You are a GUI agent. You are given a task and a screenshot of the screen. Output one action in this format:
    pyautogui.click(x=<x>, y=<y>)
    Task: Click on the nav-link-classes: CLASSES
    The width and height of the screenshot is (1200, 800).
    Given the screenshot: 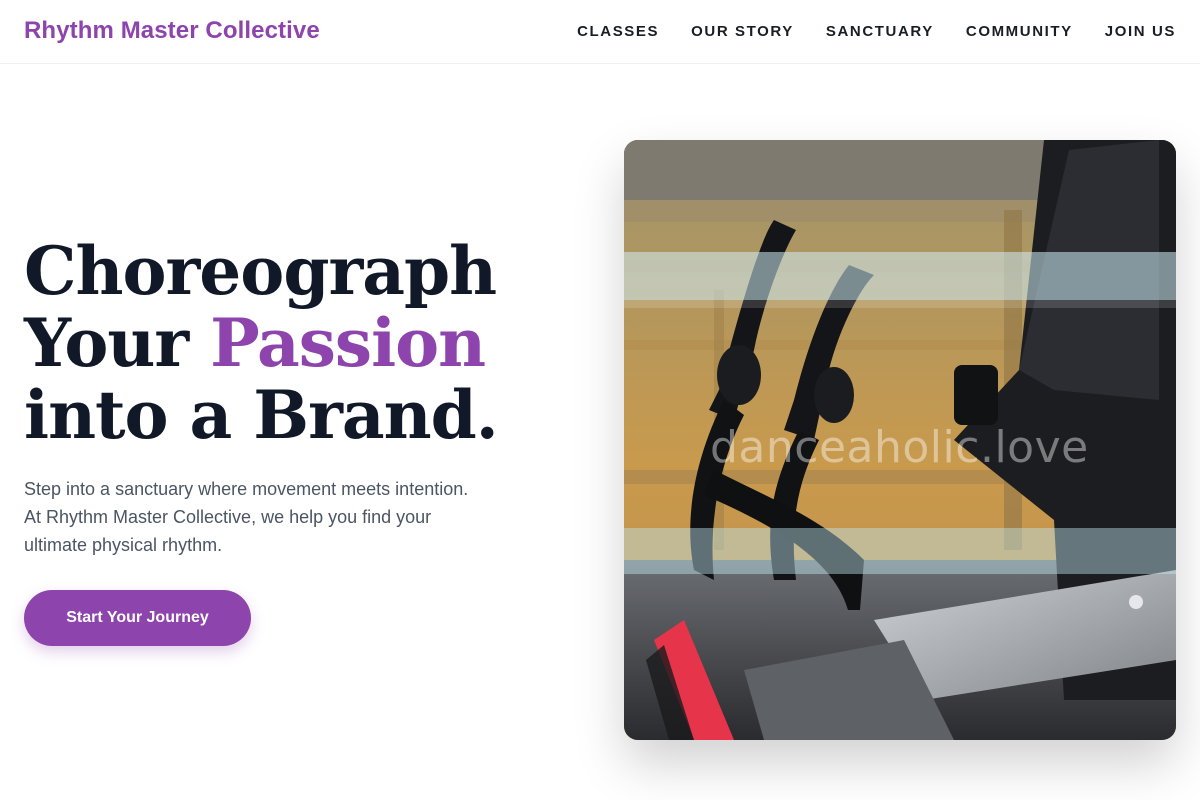 What is the action you would take?
    pyautogui.click(x=618, y=31)
    